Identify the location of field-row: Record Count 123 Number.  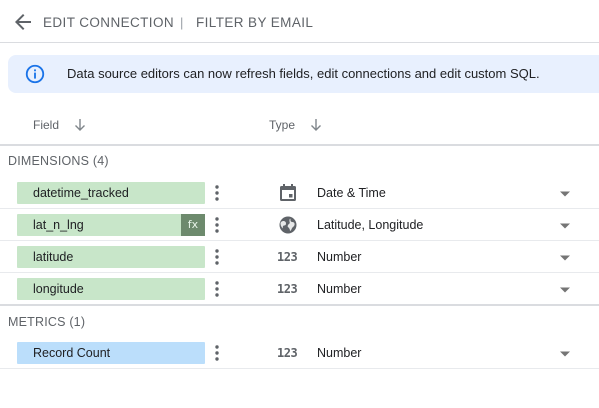
(299, 353).